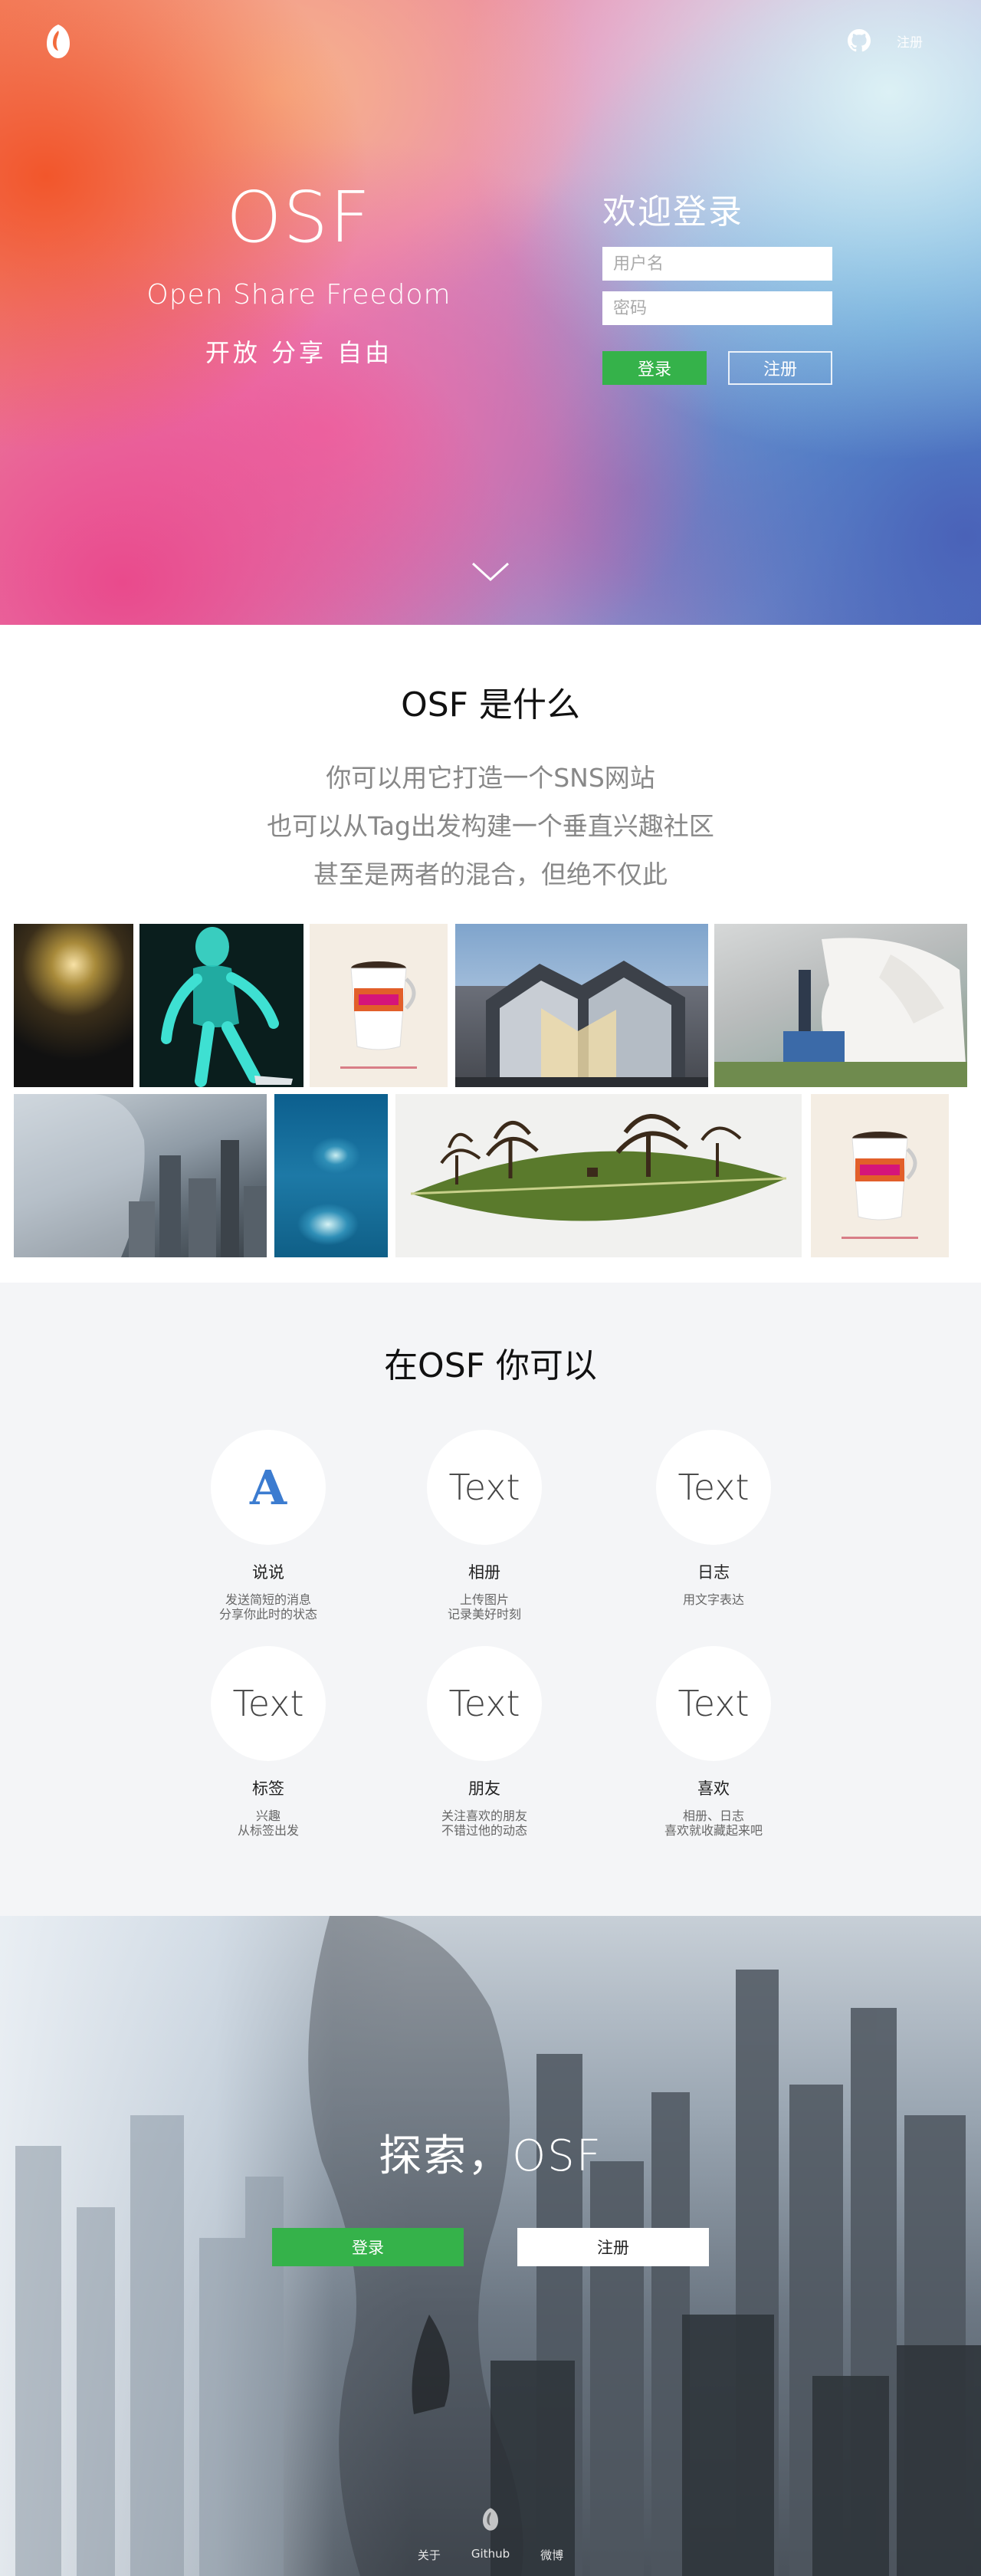 The width and height of the screenshot is (981, 2576). I want to click on username-input, so click(717, 264).